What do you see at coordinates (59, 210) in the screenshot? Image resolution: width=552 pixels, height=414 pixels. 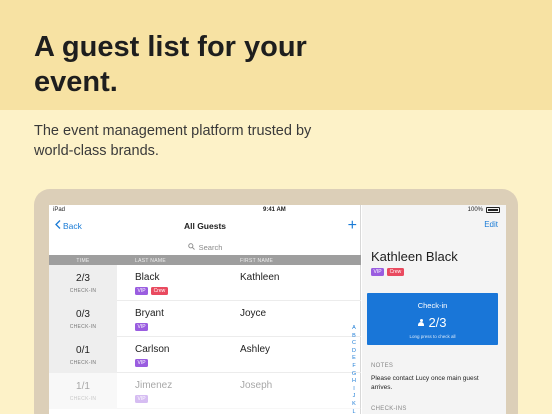 I see `device-label: iPad` at bounding box center [59, 210].